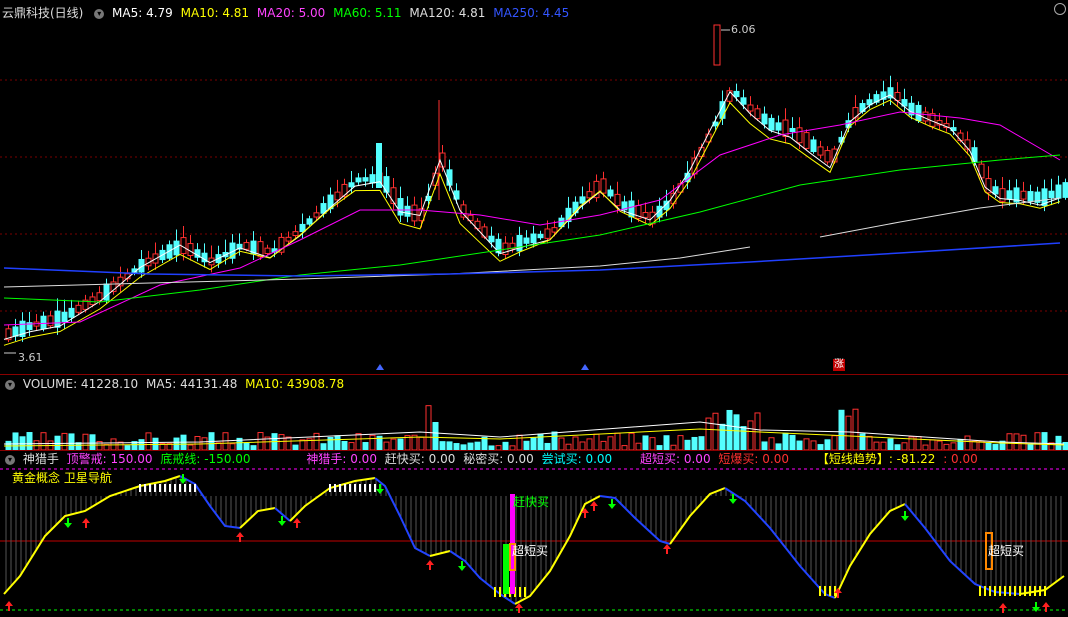 The image size is (1068, 617). I want to click on signal-bar, so click(506, 569).